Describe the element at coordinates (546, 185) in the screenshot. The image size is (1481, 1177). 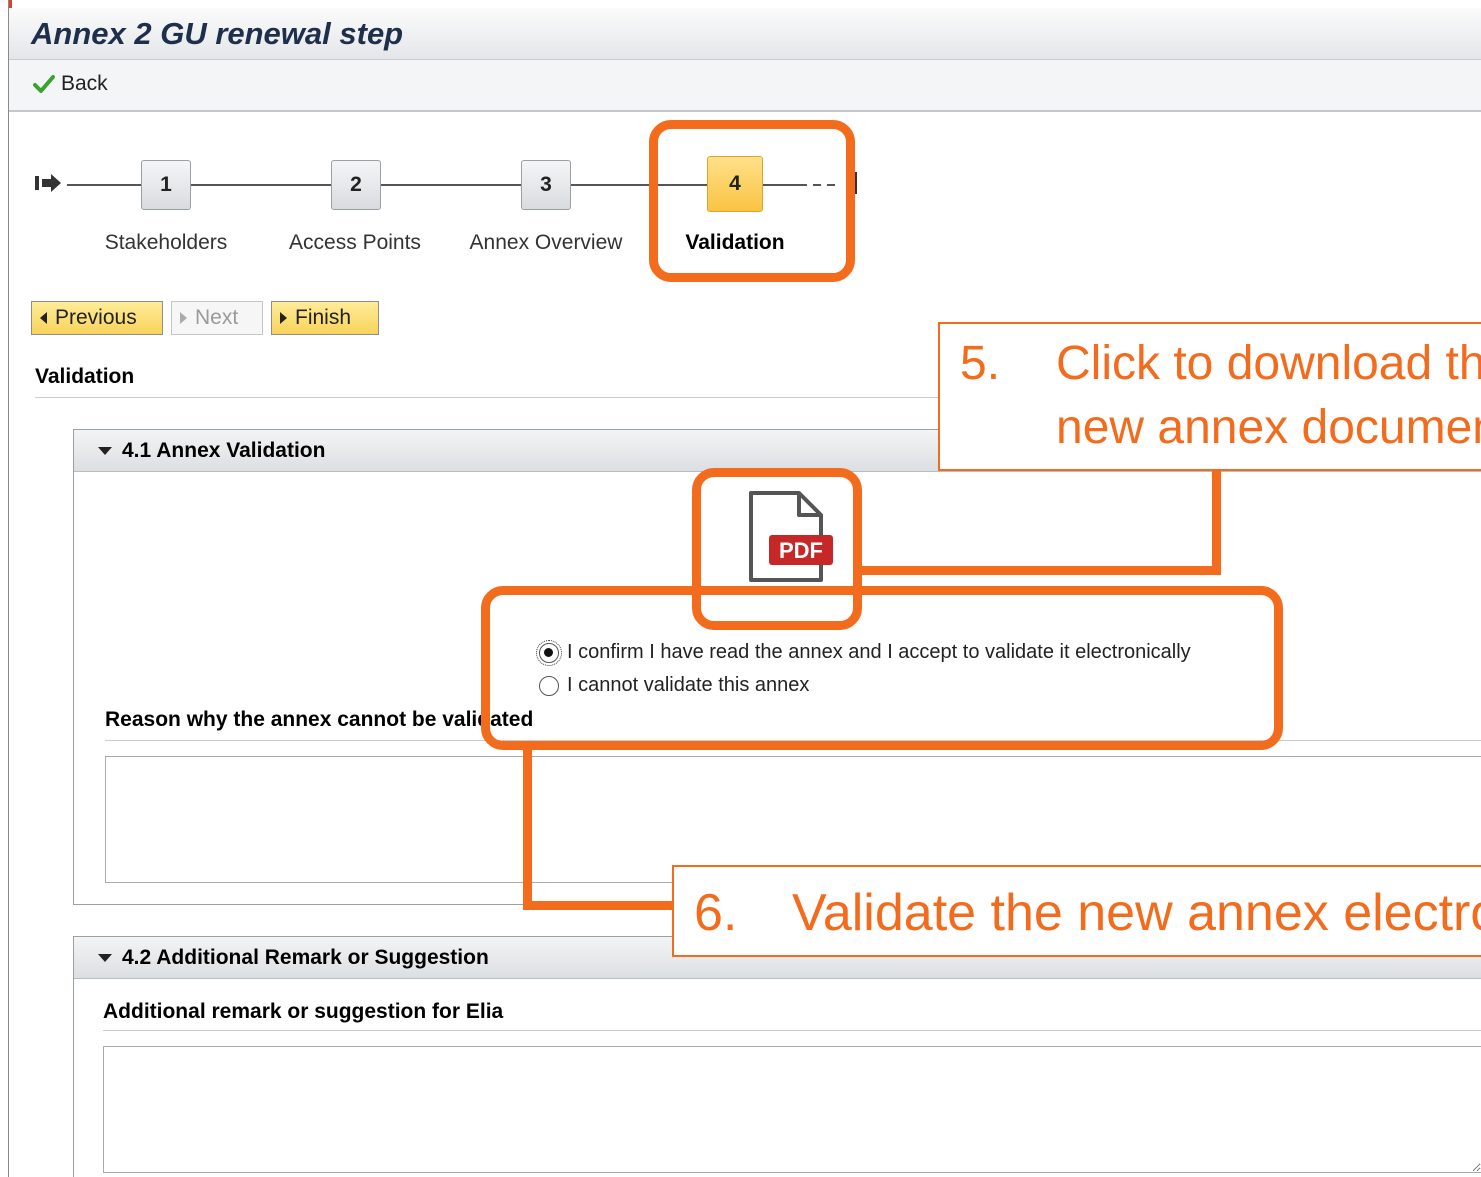
I see `roadmap-step-3: 3` at that location.